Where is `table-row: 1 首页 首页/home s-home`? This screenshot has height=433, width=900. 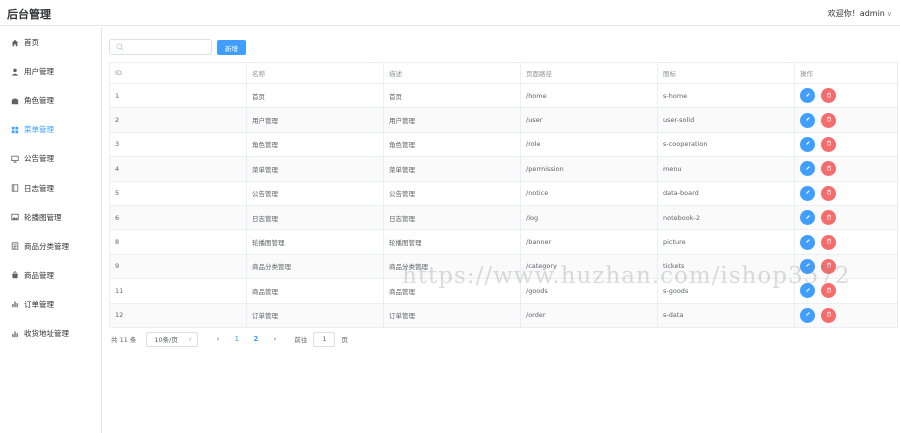
table-row: 1 首页 首页/home s-home is located at coordinates (503, 96).